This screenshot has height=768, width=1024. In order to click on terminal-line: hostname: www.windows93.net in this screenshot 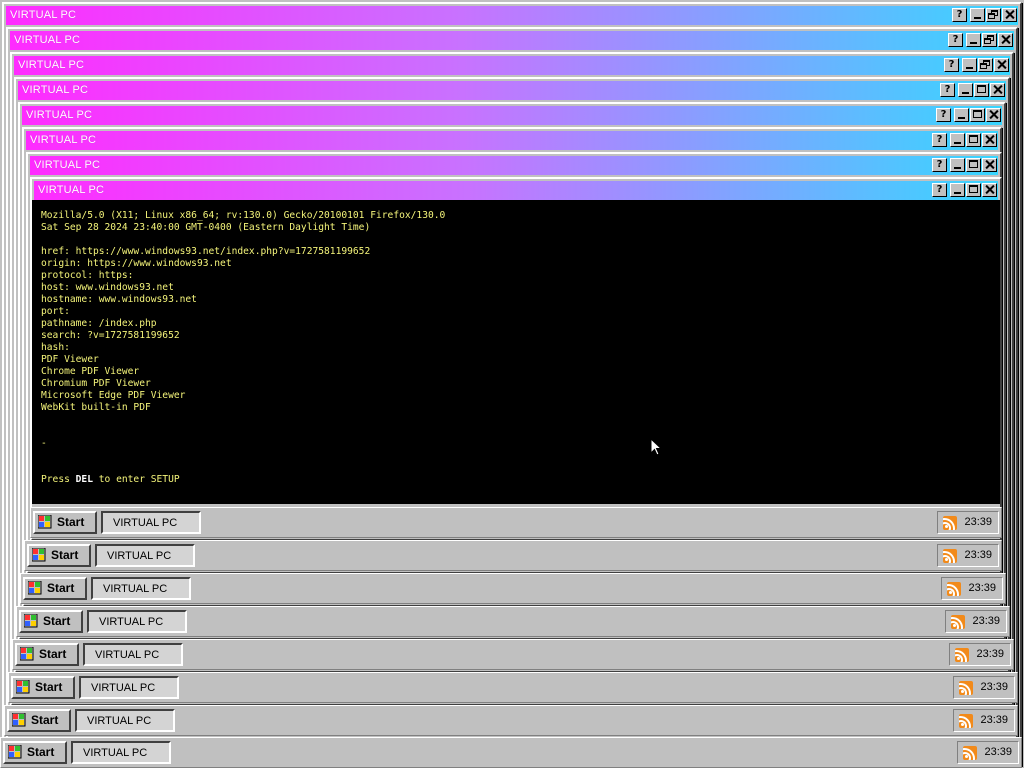, I will do `click(119, 299)`.